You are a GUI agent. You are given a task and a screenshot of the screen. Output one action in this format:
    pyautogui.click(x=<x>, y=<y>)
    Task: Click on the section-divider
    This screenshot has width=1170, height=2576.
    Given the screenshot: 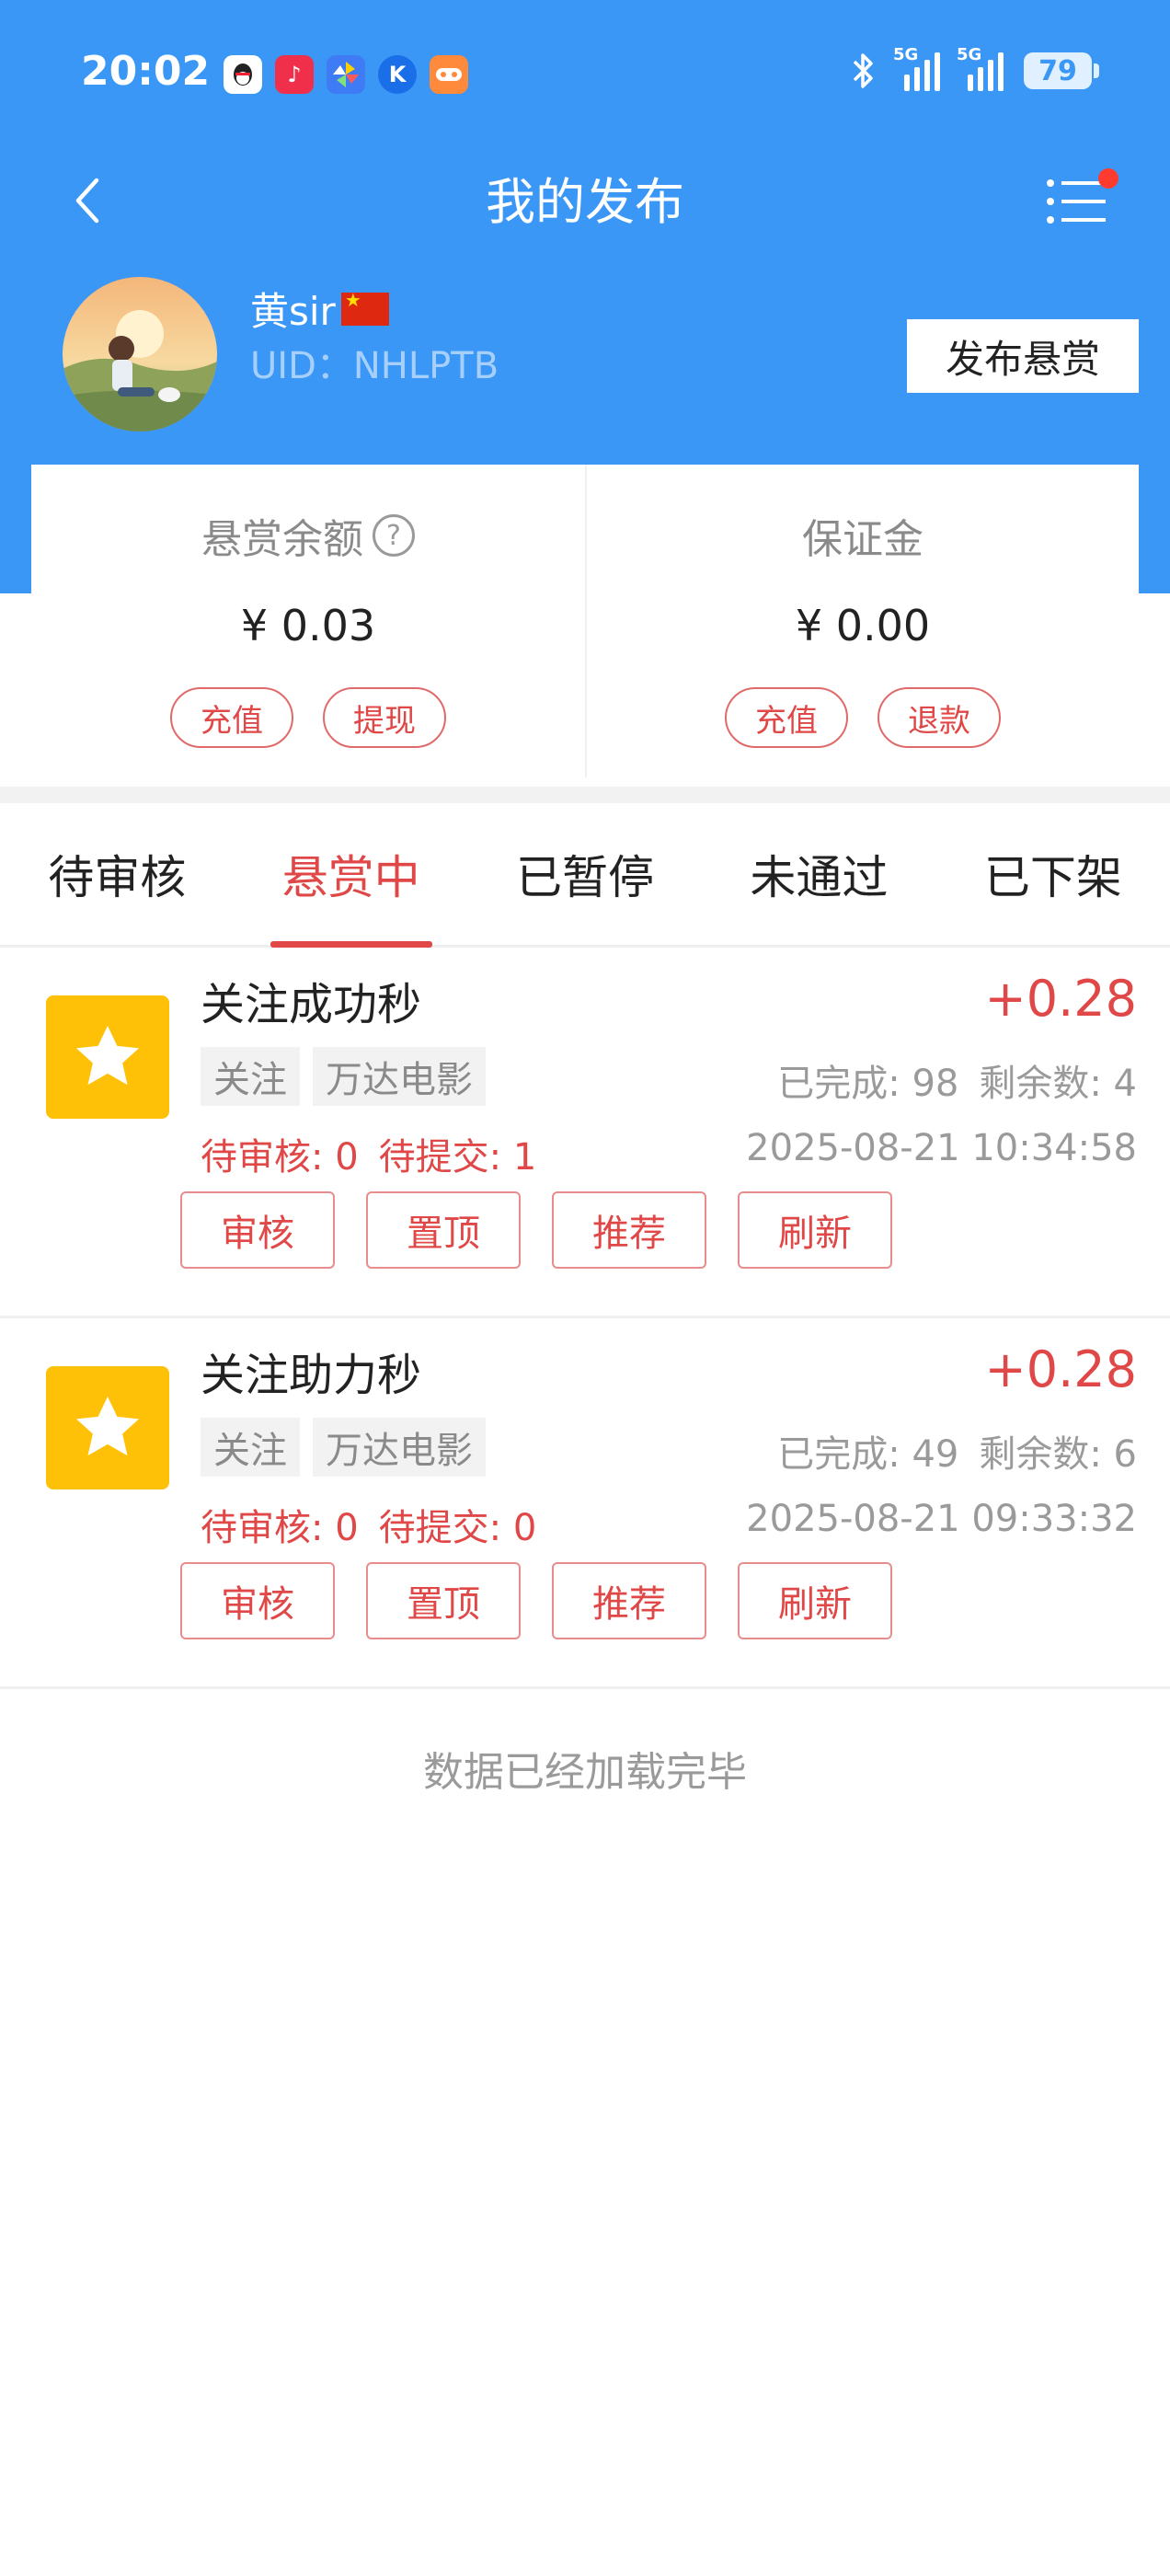 What is the action you would take?
    pyautogui.click(x=585, y=795)
    